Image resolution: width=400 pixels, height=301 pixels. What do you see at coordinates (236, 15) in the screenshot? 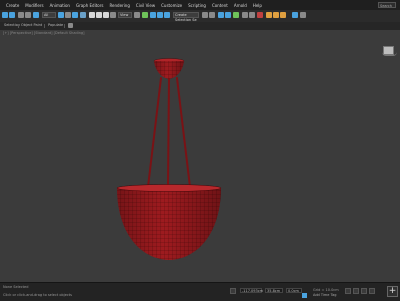
I see `ribbon-toggle-icon` at bounding box center [236, 15].